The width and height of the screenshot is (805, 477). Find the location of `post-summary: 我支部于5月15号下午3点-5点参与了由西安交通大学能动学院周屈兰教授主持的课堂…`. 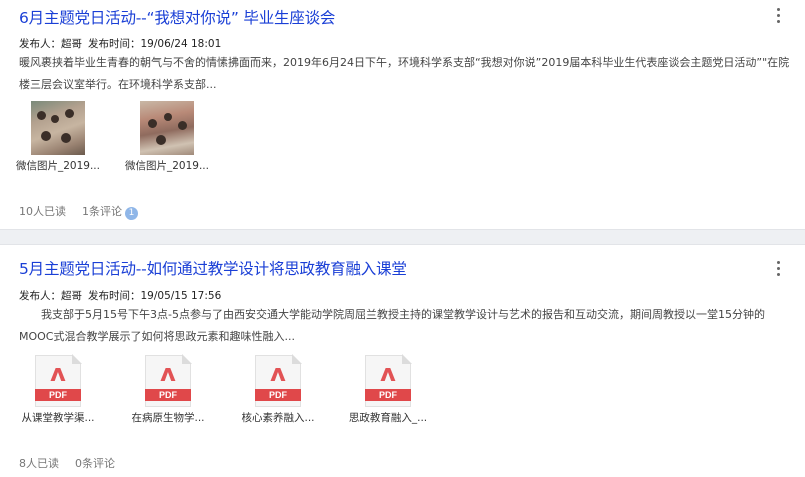

post-summary: 我支部于5月15号下午3点-5点参与了由西安交通大学能动学院周屈兰教授主持的课堂… is located at coordinates (405, 326).